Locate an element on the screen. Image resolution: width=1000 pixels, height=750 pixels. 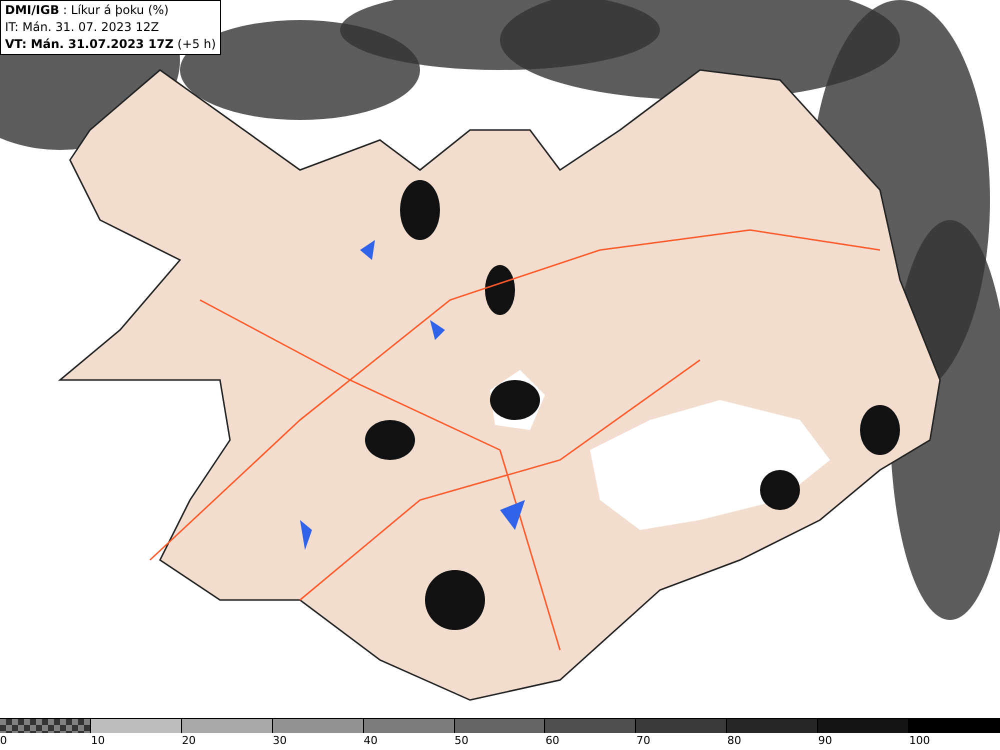
legend-label: 100 is located at coordinates (919, 741).